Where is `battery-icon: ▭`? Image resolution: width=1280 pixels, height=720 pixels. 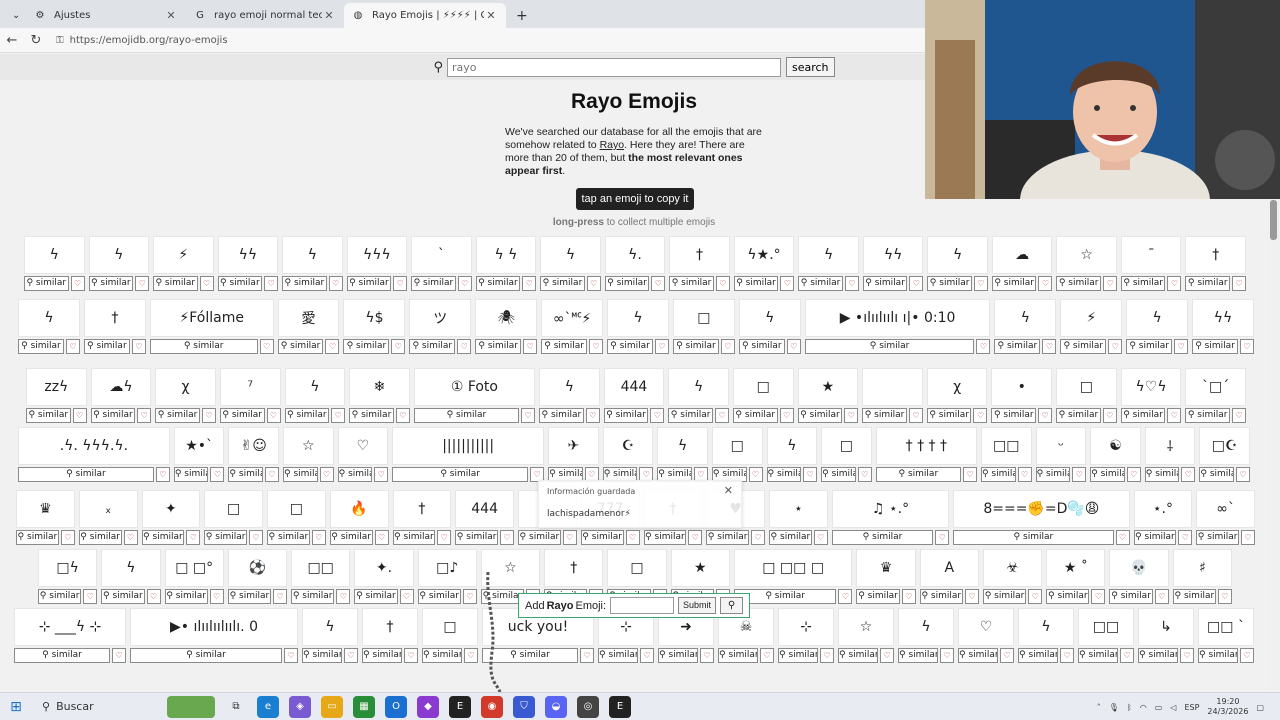 battery-icon: ▭ is located at coordinates (1159, 707).